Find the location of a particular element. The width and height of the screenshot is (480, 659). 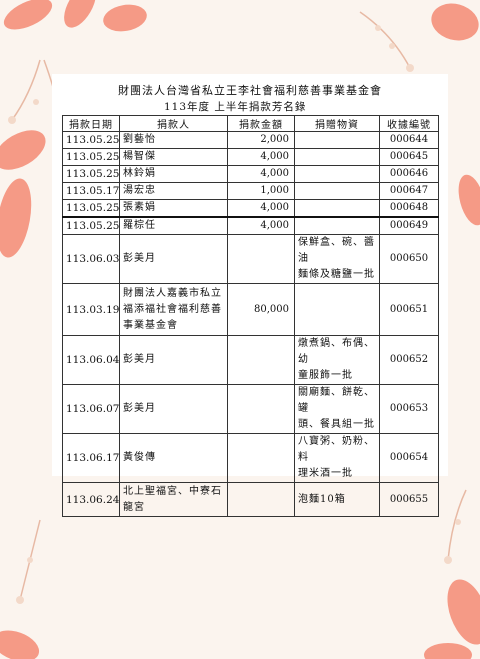

cell-receipt: 000646 is located at coordinates (409, 174).